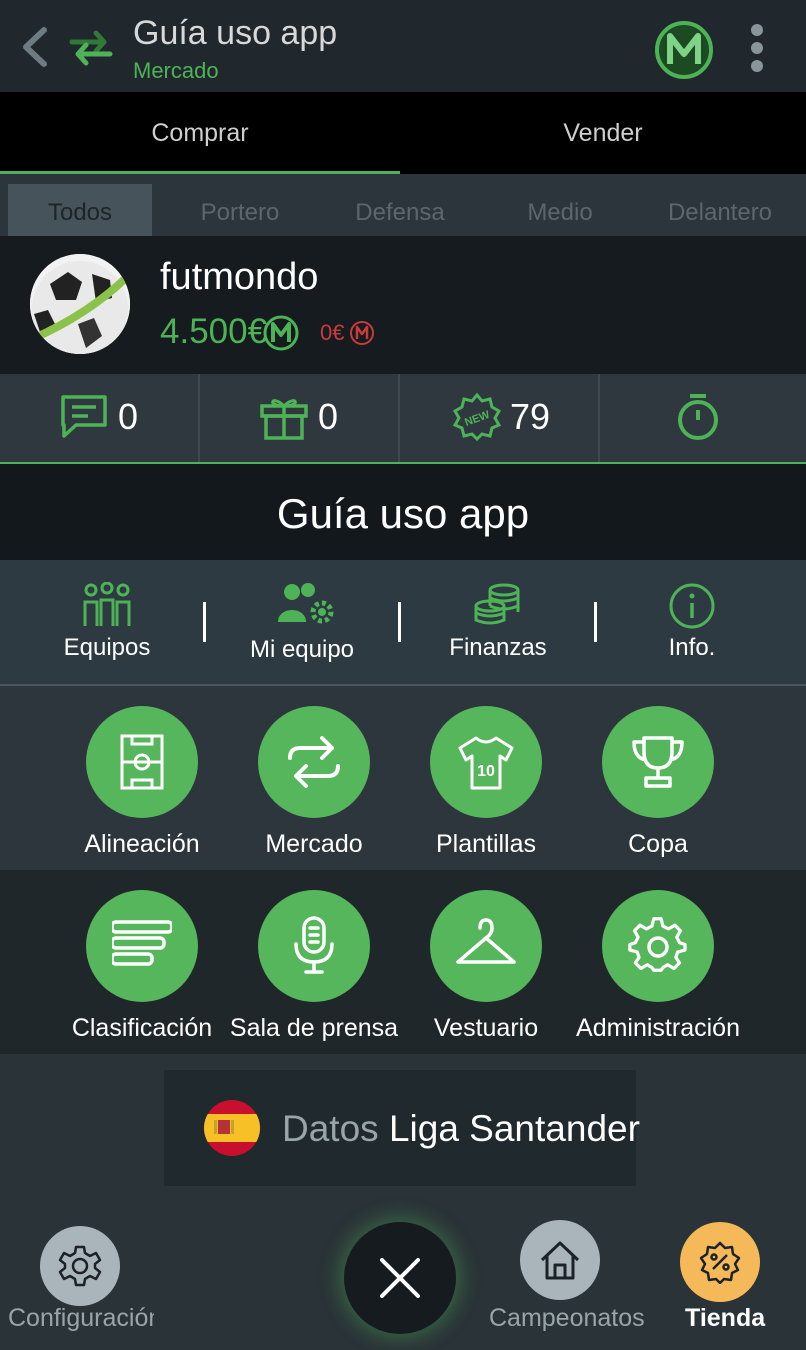  Describe the element at coordinates (530, 416) in the screenshot. I see `news-count: 79` at that location.